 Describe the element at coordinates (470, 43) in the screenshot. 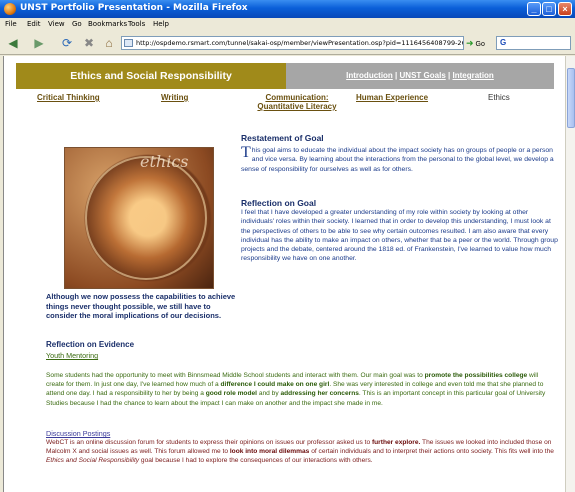

I see `go-arrow-icon: ➜` at that location.